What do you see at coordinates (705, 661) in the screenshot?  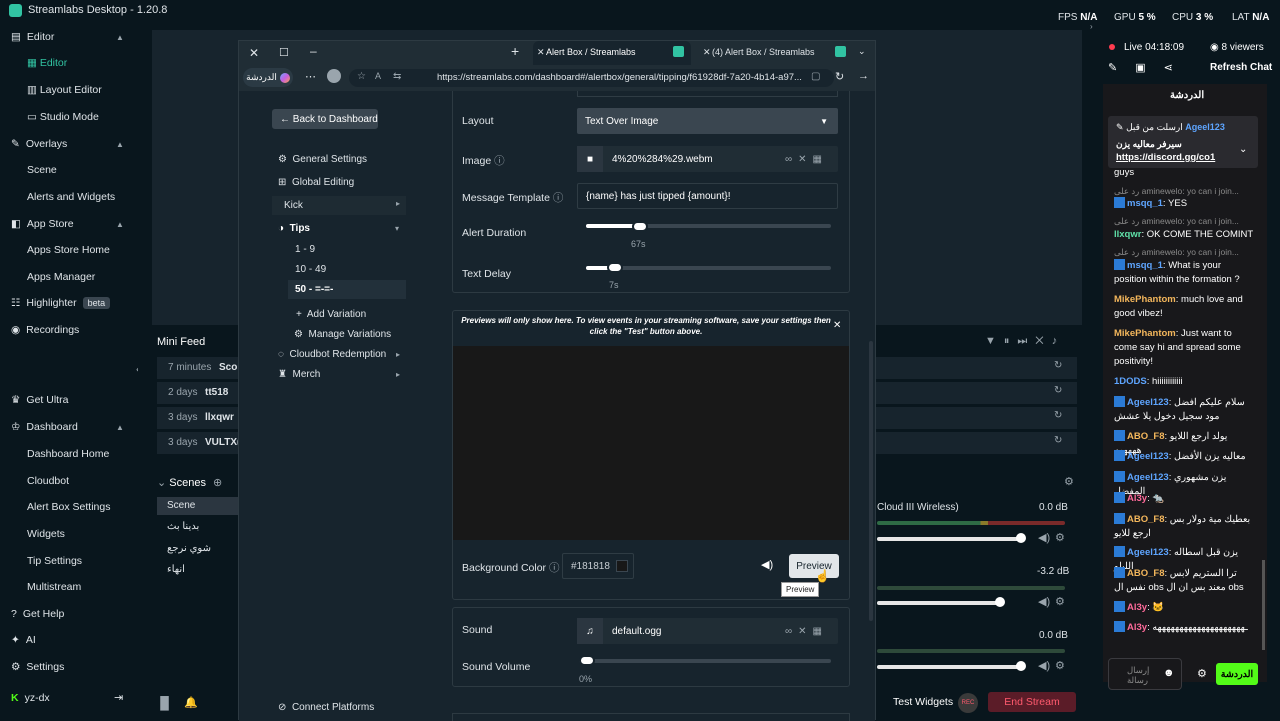 I see `volume-slider-track` at bounding box center [705, 661].